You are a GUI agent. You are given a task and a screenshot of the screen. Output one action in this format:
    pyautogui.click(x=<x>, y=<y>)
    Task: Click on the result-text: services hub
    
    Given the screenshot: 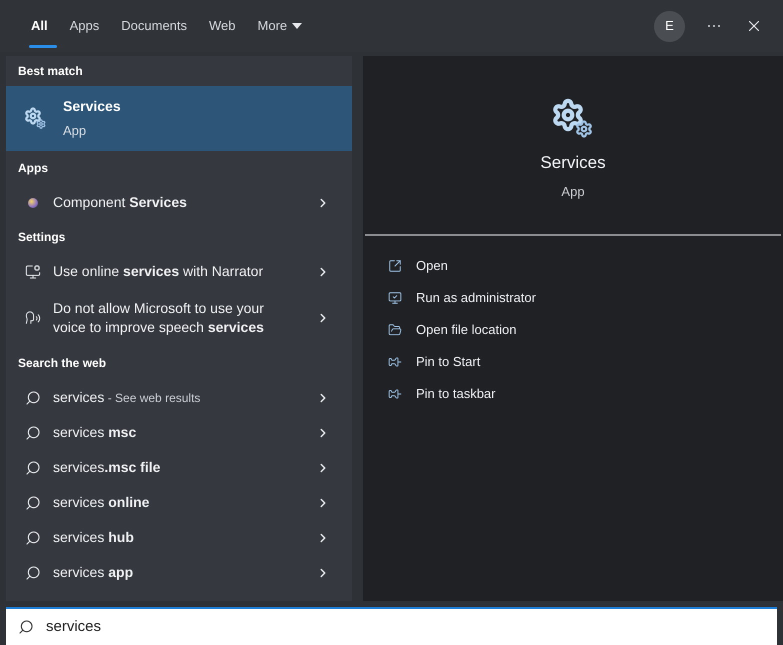 What is the action you would take?
    pyautogui.click(x=94, y=537)
    